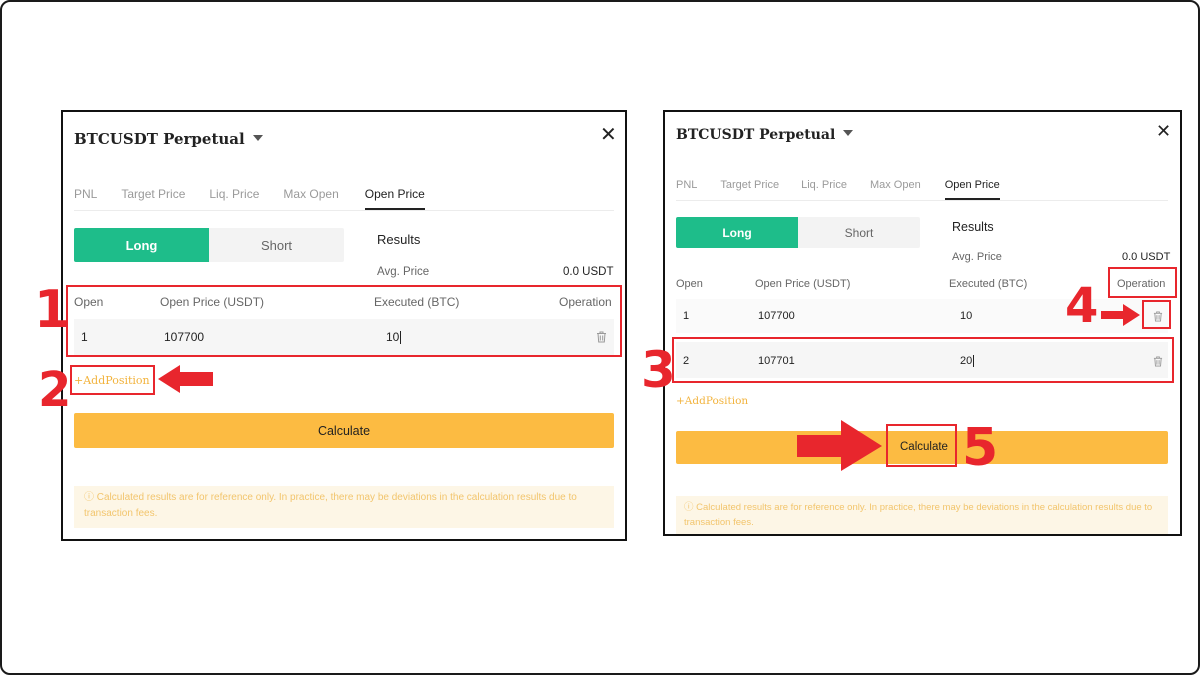 This screenshot has height=675, width=1200. I want to click on highlight-calculate-button, so click(921, 445).